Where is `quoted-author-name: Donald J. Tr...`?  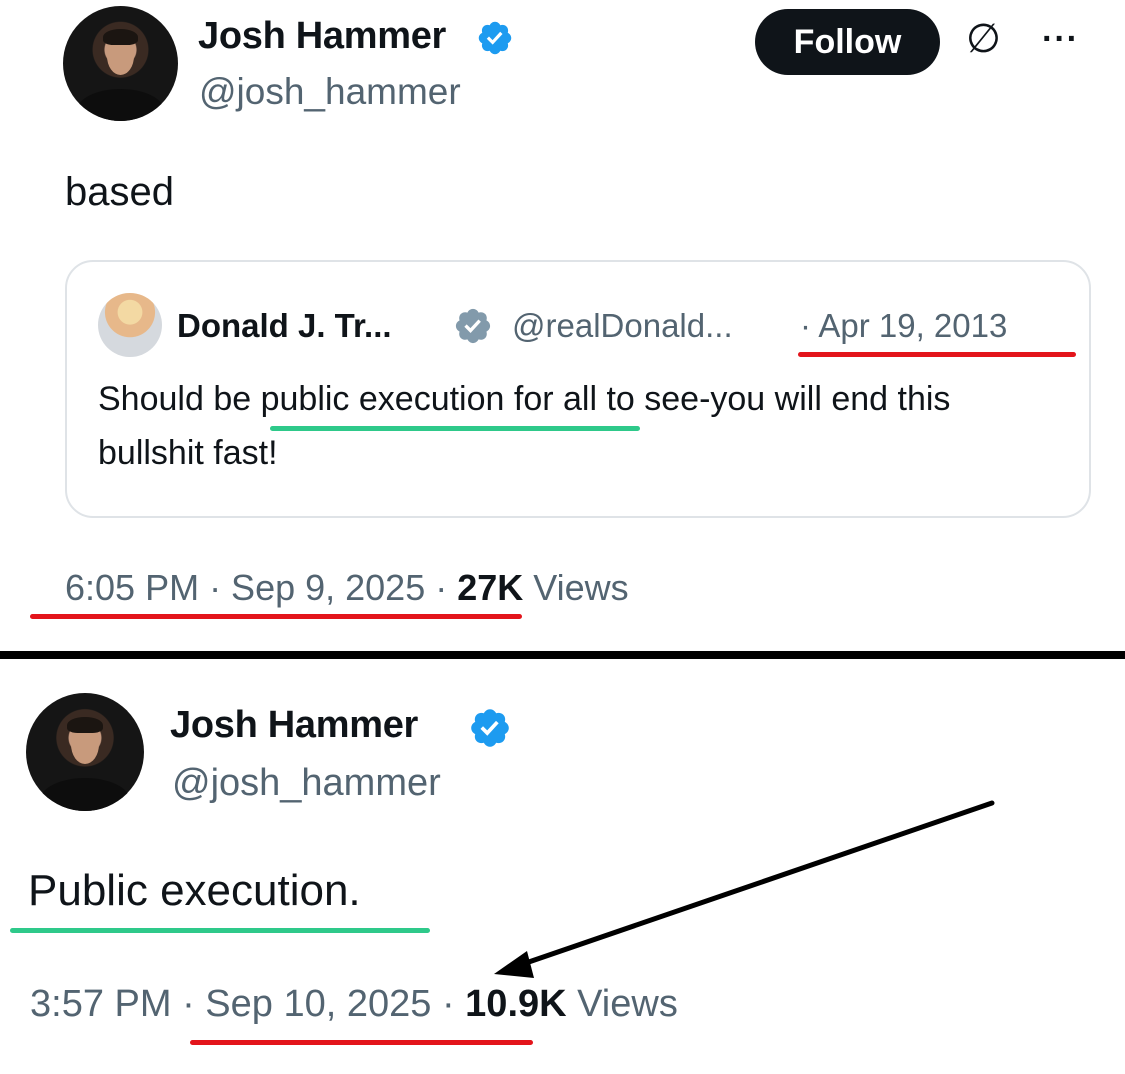
quoted-author-name: Donald J. Tr... is located at coordinates (284, 326).